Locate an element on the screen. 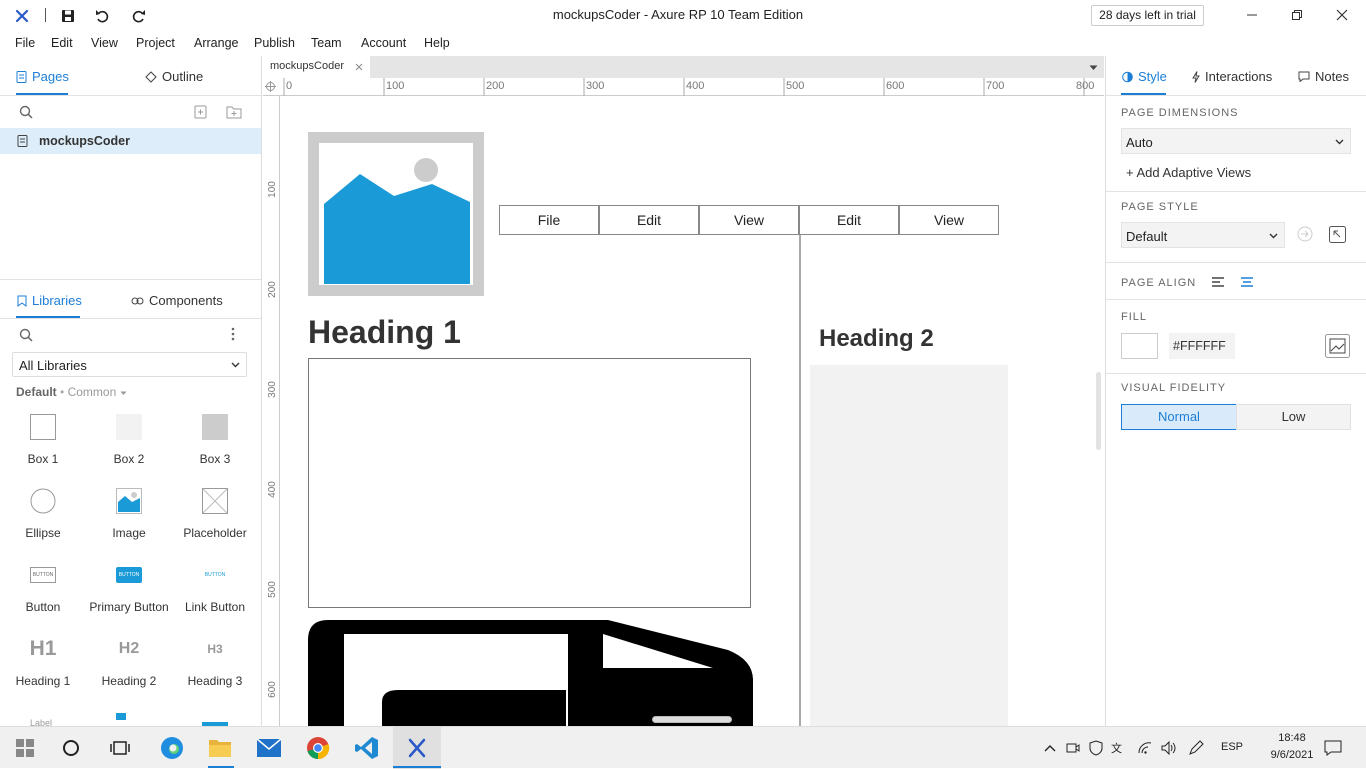  ruler-top: 0 100 200 300 400 500 600 700 800 is located at coordinates (683, 87).